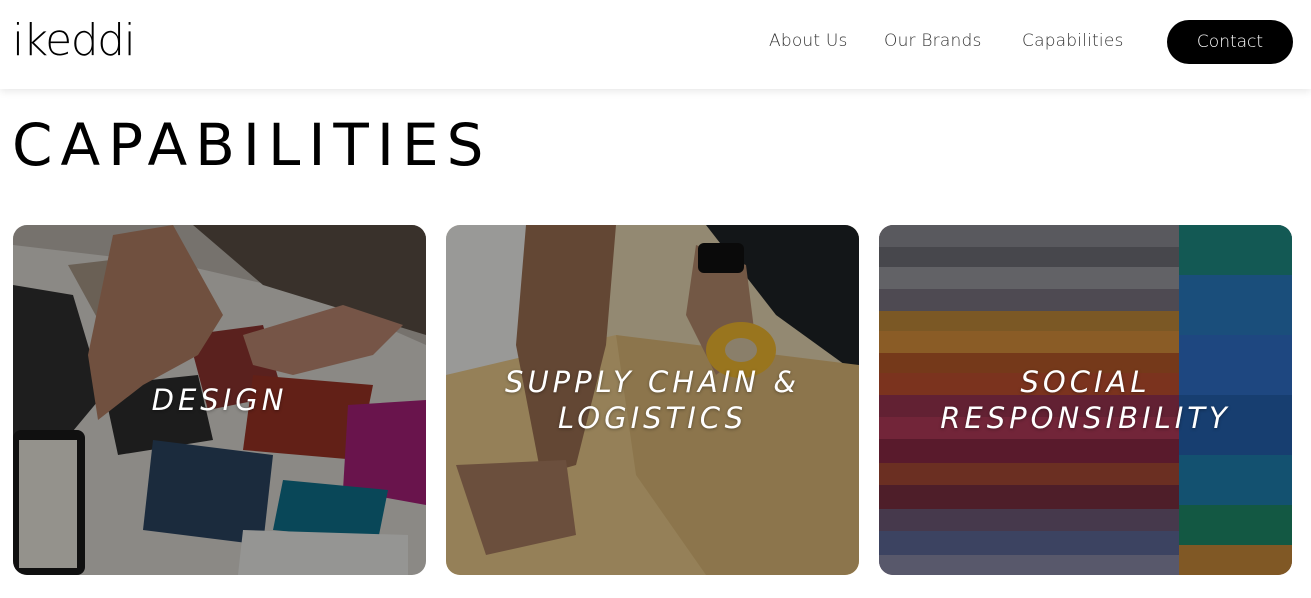 The width and height of the screenshot is (1311, 598). I want to click on card-label-line: RESPONSIBILITY, so click(1085, 418).